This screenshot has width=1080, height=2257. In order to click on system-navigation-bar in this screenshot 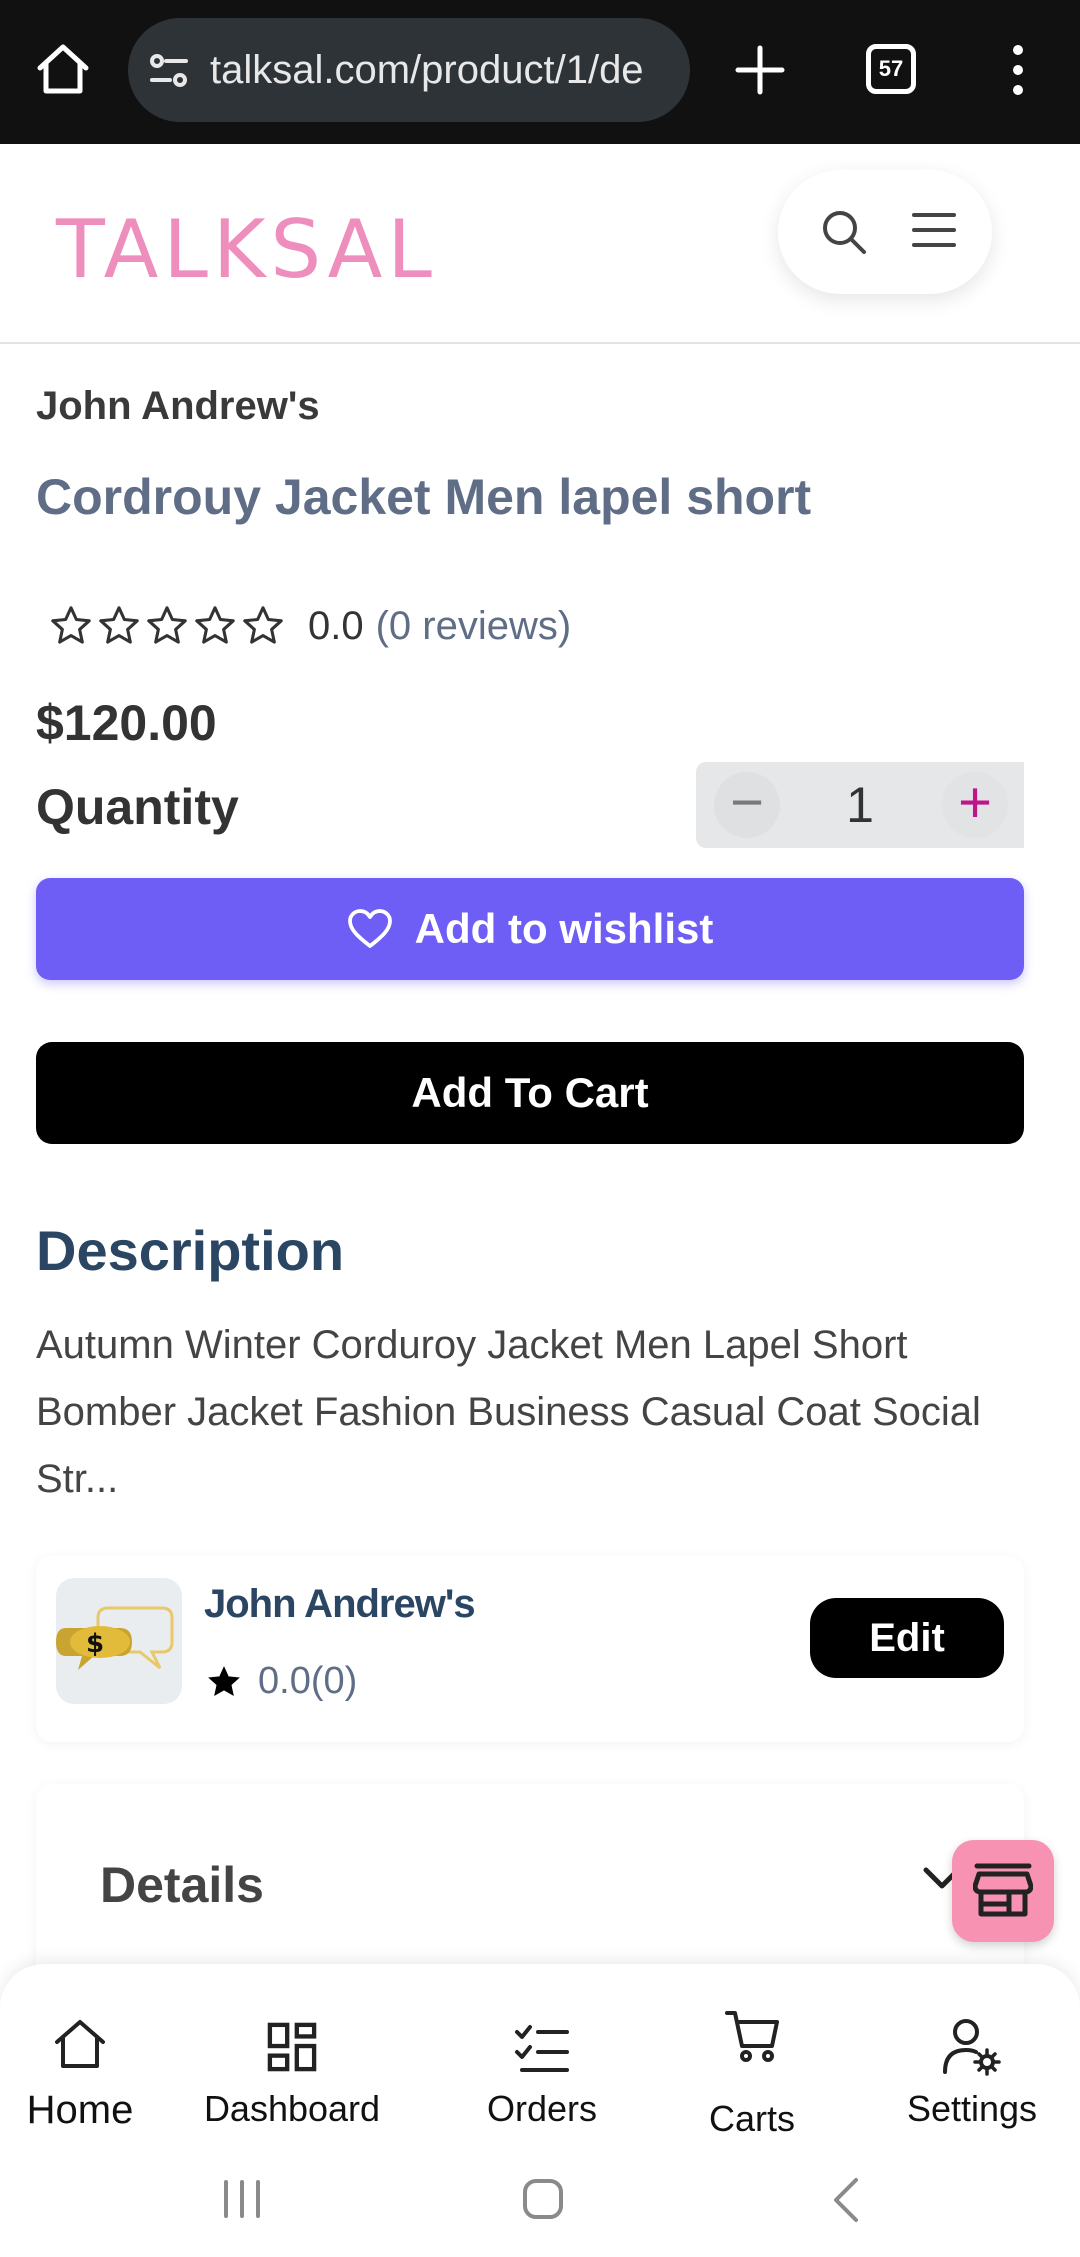, I will do `click(540, 2202)`.